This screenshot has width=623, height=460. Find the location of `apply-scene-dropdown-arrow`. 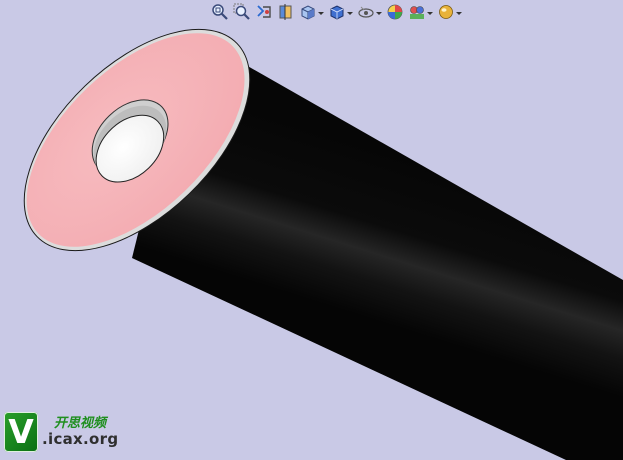

apply-scene-dropdown-arrow is located at coordinates (430, 13).